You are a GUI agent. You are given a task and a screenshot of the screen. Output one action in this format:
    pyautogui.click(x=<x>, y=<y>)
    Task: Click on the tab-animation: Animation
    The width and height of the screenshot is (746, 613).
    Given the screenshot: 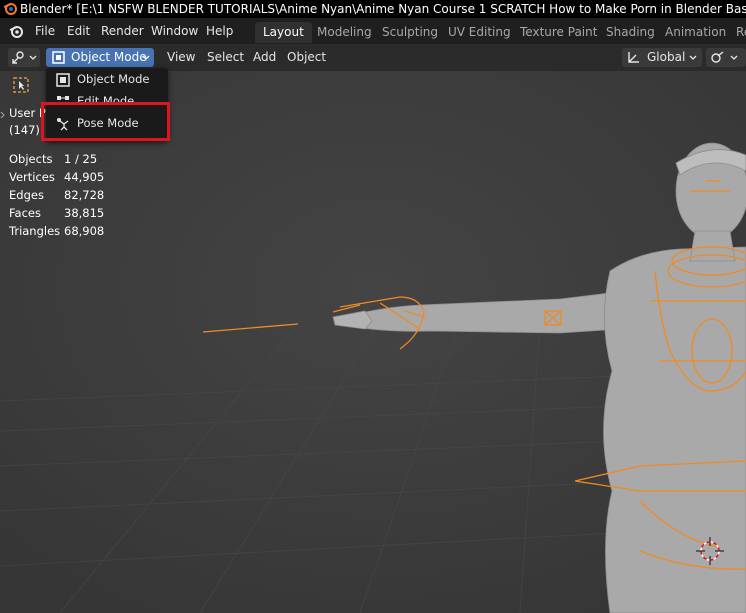 What is the action you would take?
    pyautogui.click(x=695, y=32)
    